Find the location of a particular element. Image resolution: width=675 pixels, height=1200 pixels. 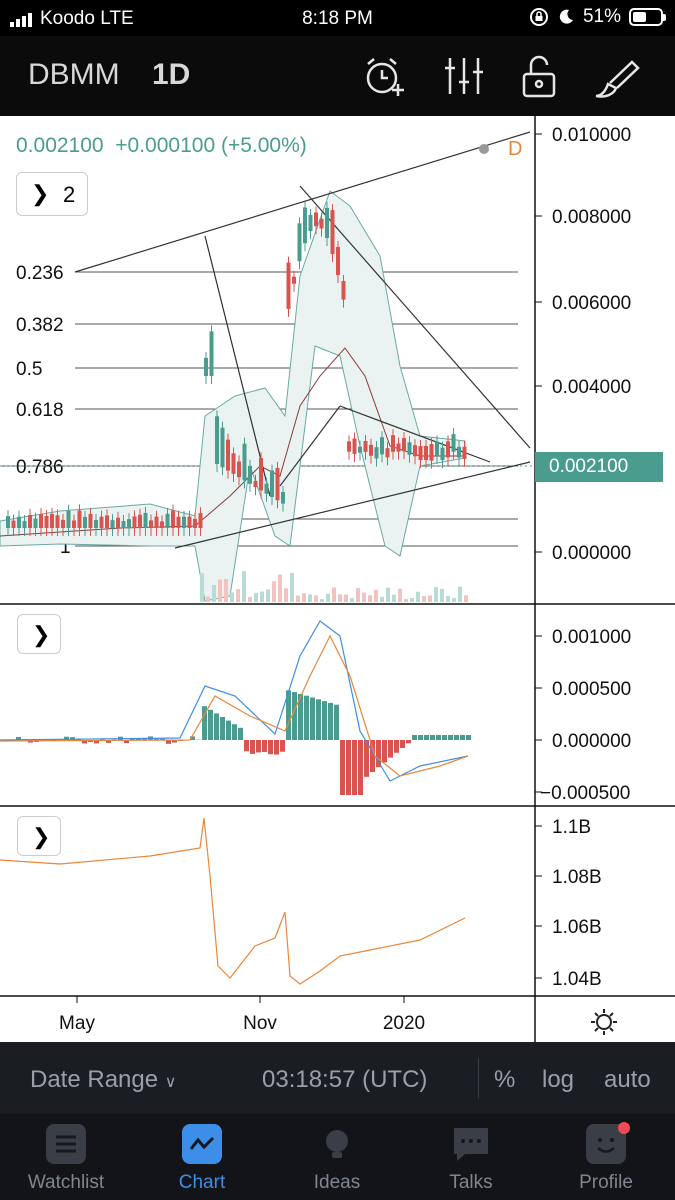

indicators-icon is located at coordinates (464, 76).